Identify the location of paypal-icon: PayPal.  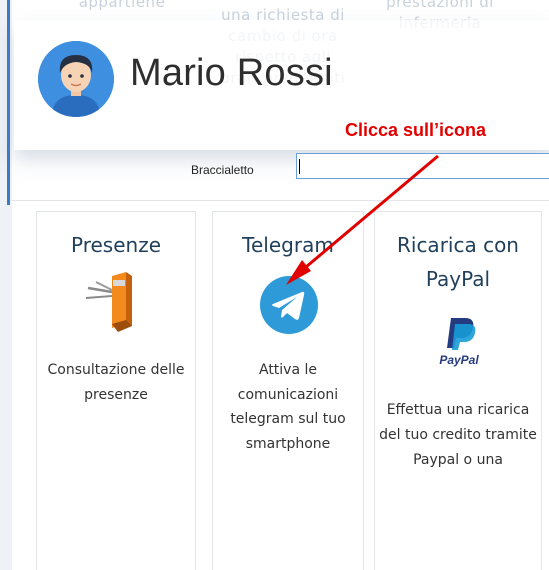
(459, 342).